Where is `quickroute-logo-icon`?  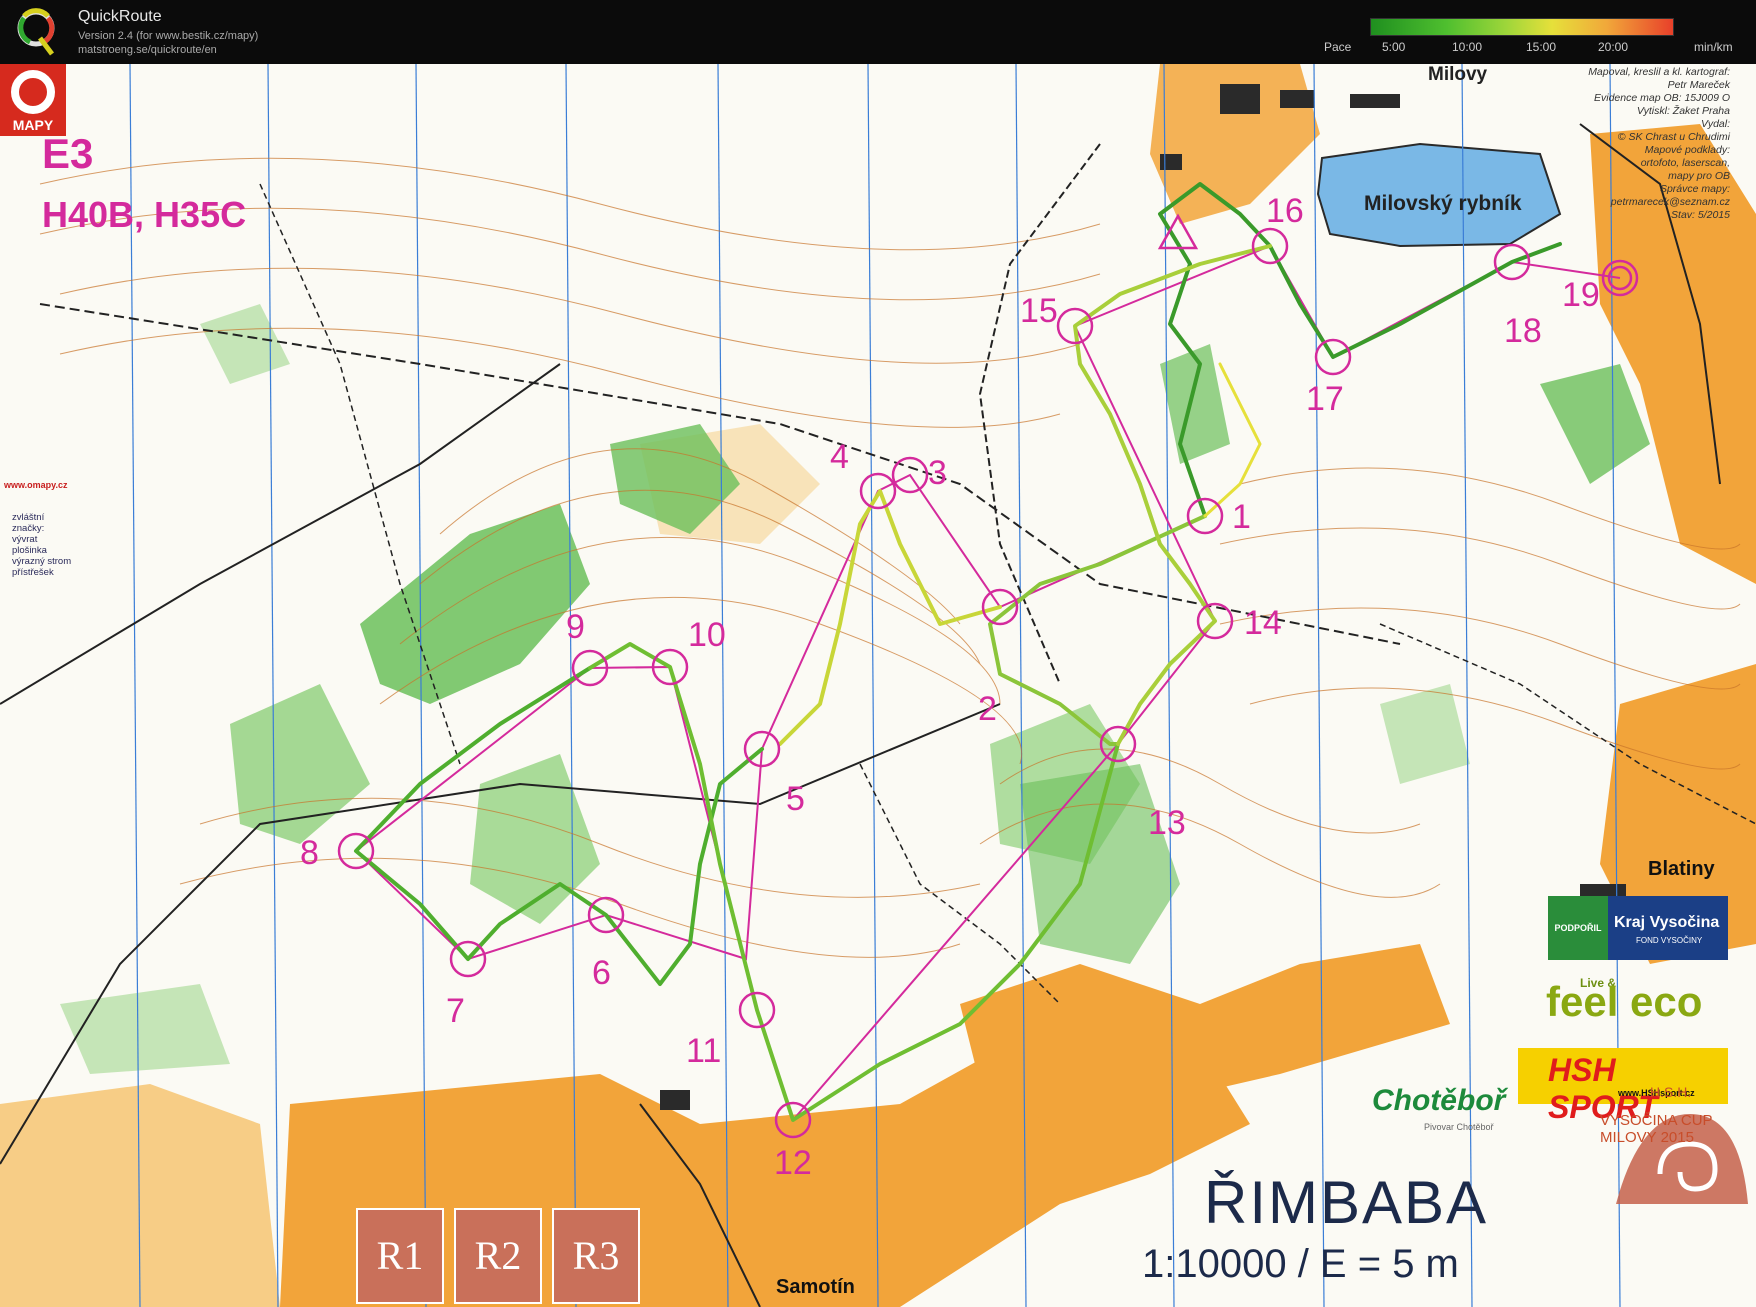 quickroute-logo-icon is located at coordinates (36, 32).